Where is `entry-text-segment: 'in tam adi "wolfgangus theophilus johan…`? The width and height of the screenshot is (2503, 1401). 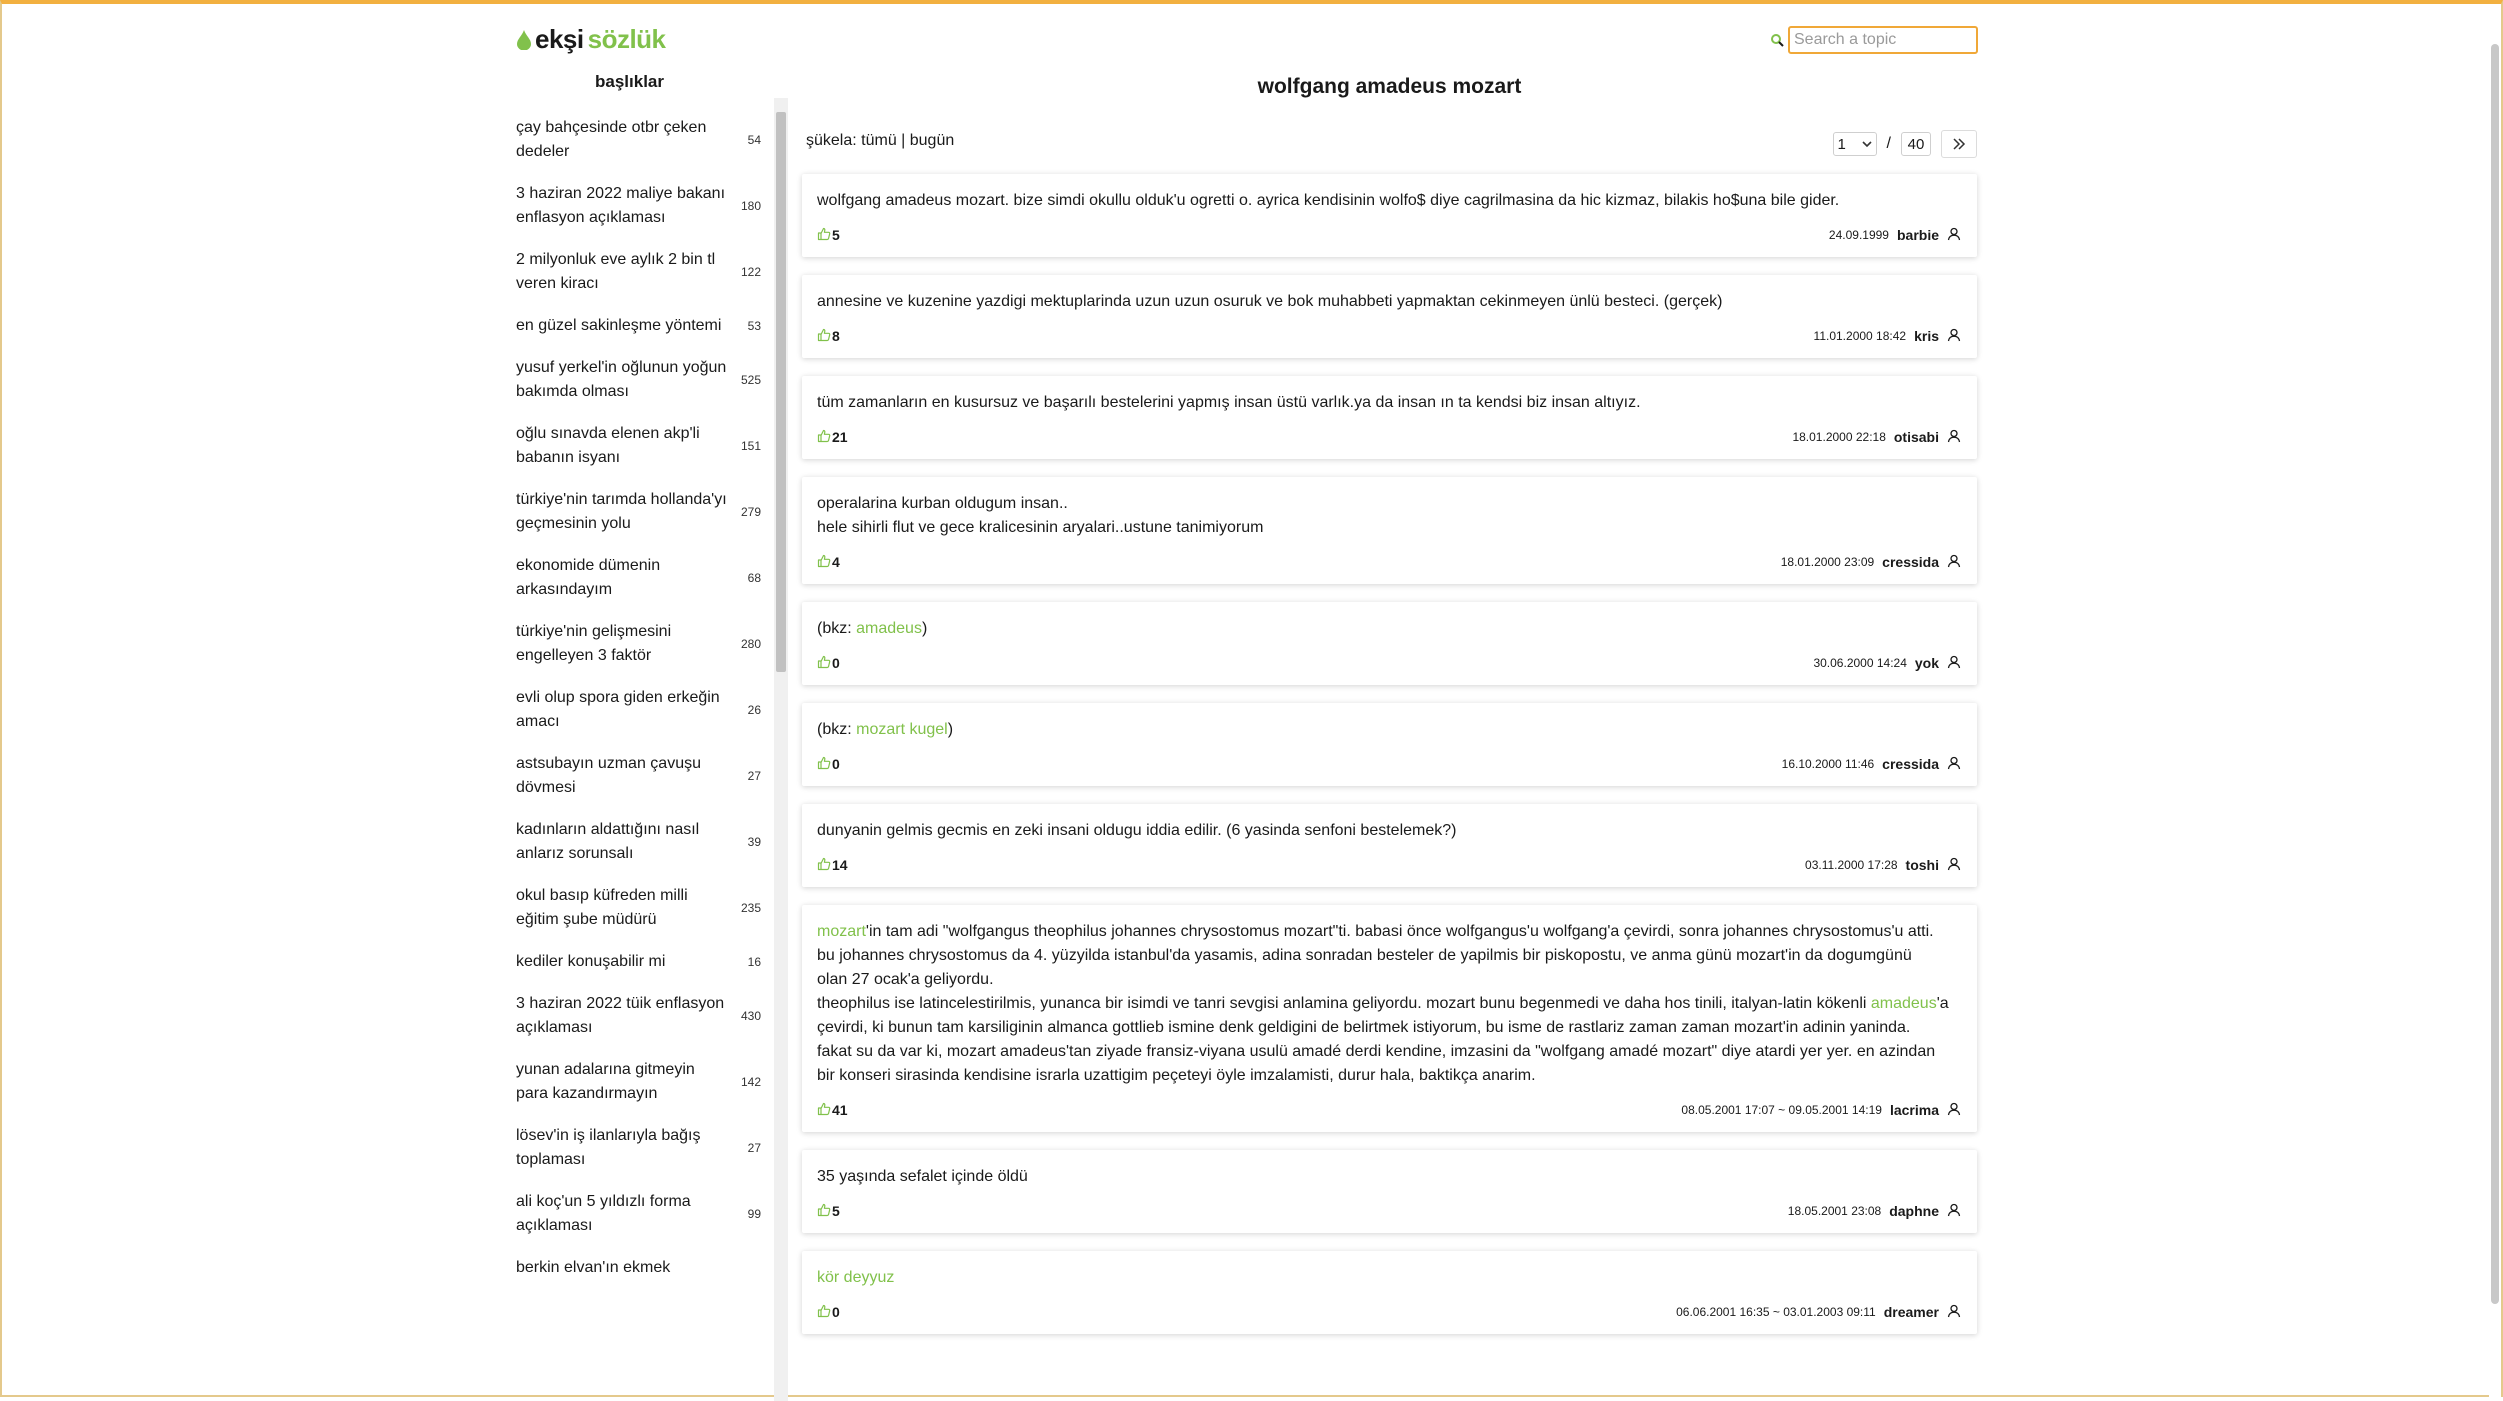 entry-text-segment: 'in tam adi "wolfgangus theophilus johan… is located at coordinates (1375, 967).